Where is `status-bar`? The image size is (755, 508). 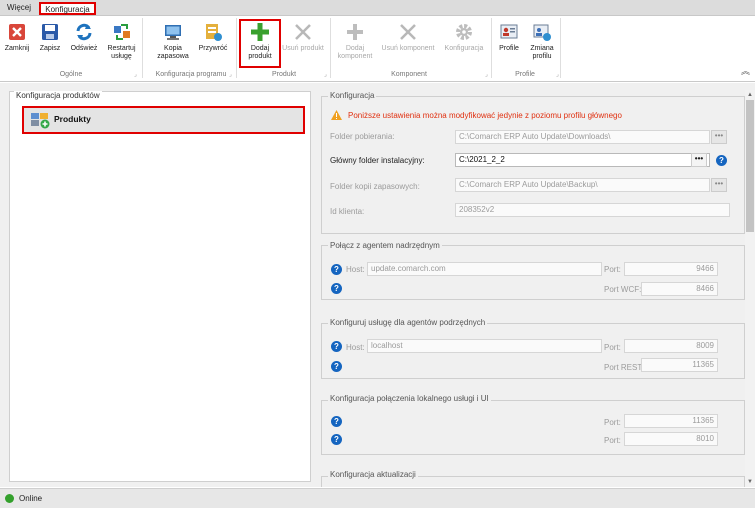 status-bar is located at coordinates (377, 498).